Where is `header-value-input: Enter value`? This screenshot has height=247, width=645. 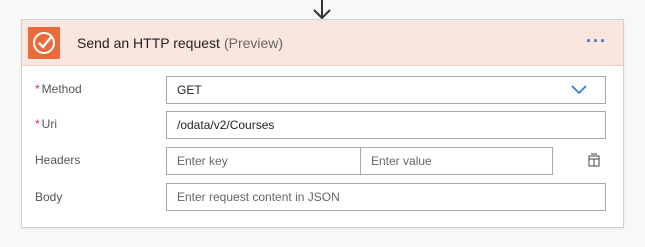
header-value-input: Enter value is located at coordinates (456, 161).